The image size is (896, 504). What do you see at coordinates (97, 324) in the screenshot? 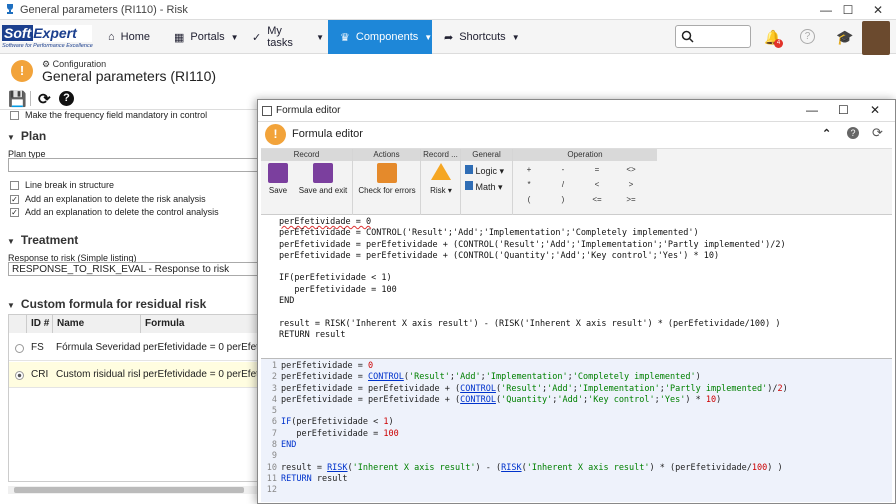
I see `grid-header-name: Name` at bounding box center [97, 324].